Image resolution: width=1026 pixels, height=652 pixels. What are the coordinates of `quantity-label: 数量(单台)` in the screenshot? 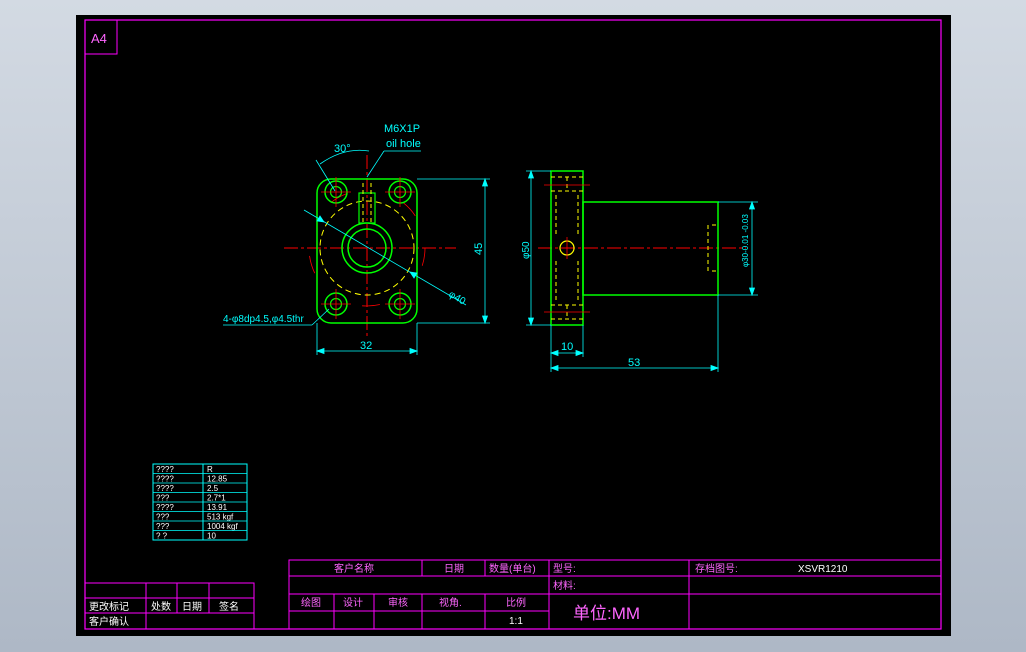 It's located at (512, 568).